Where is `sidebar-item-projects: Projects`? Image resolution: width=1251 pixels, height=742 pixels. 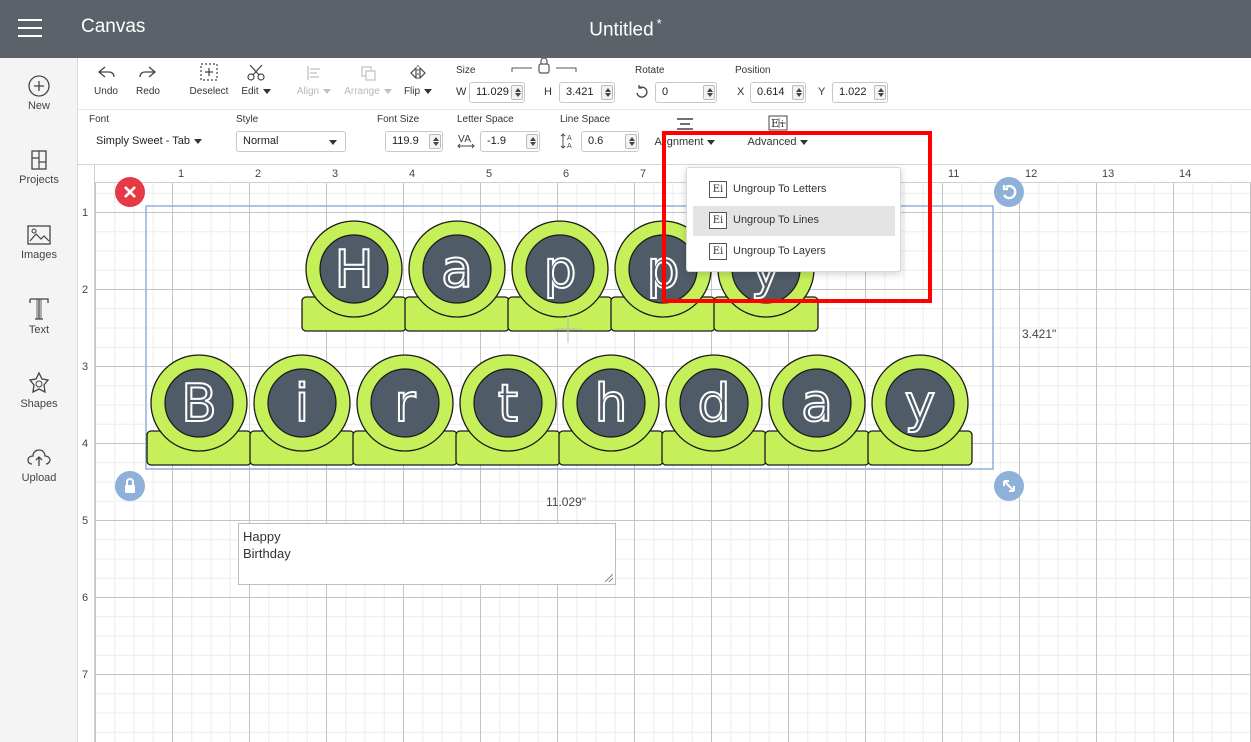
sidebar-item-projects: Projects is located at coordinates (39, 167).